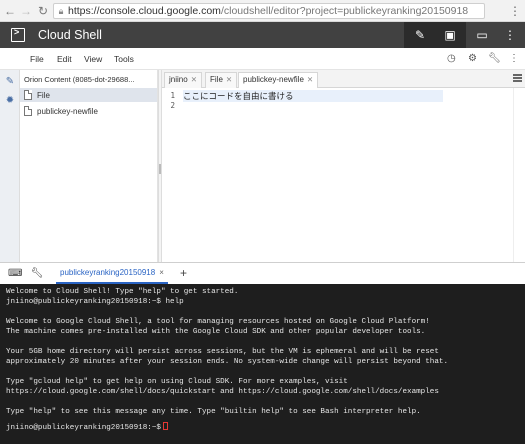 The width and height of the screenshot is (525, 444). What do you see at coordinates (64, 59) in the screenshot?
I see `menu-edit: Edit` at bounding box center [64, 59].